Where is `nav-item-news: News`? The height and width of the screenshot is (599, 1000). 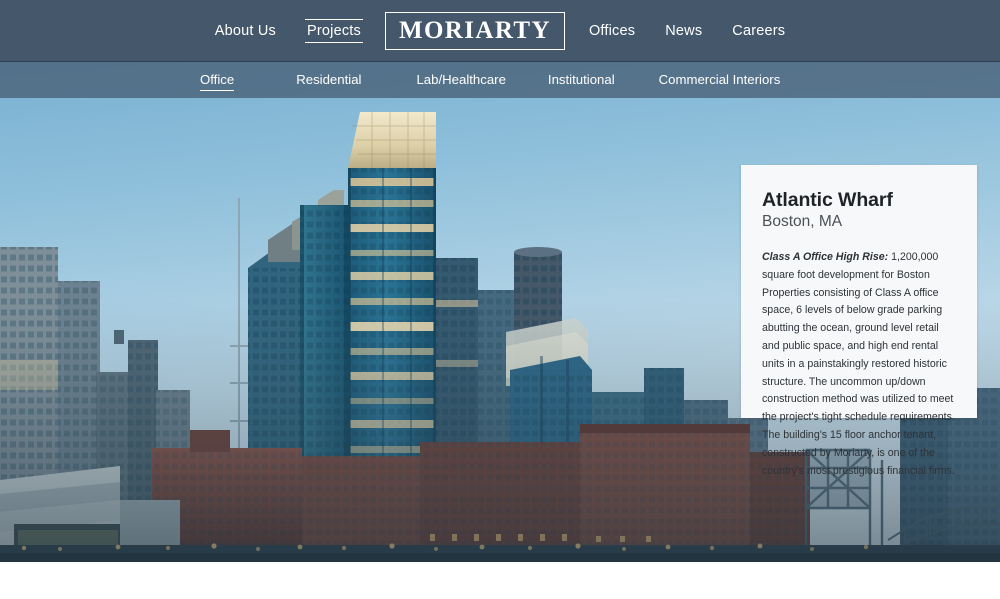 nav-item-news: News is located at coordinates (683, 31).